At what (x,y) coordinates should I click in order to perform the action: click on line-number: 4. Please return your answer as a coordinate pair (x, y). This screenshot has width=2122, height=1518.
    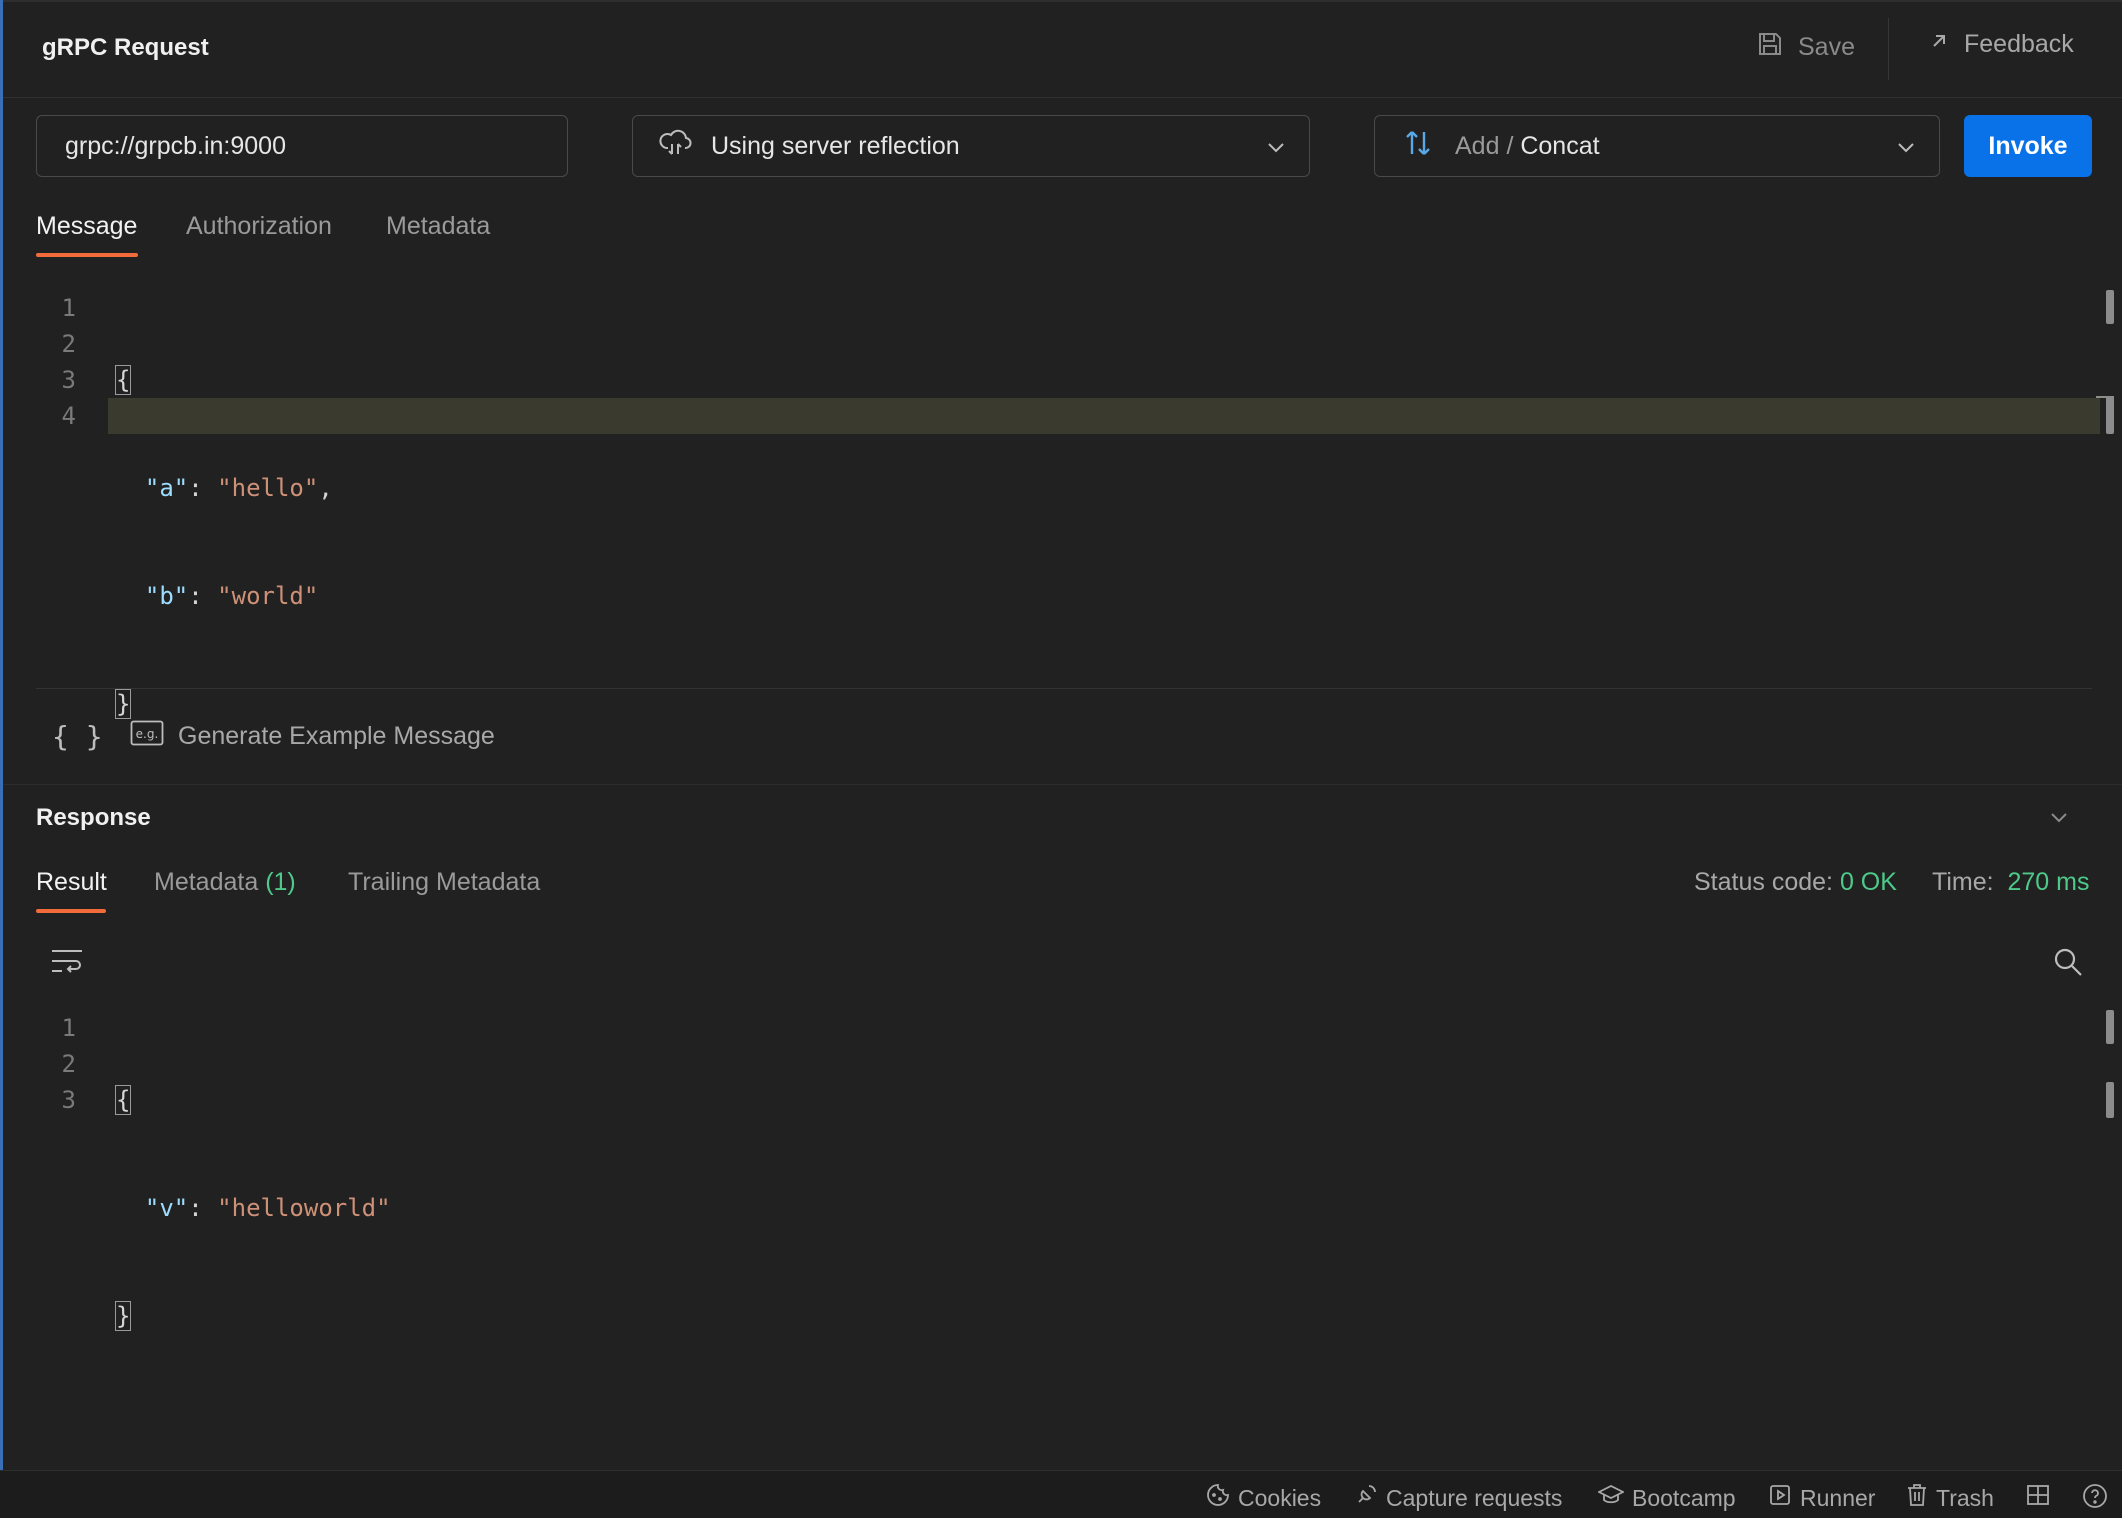
    Looking at the image, I should click on (68, 416).